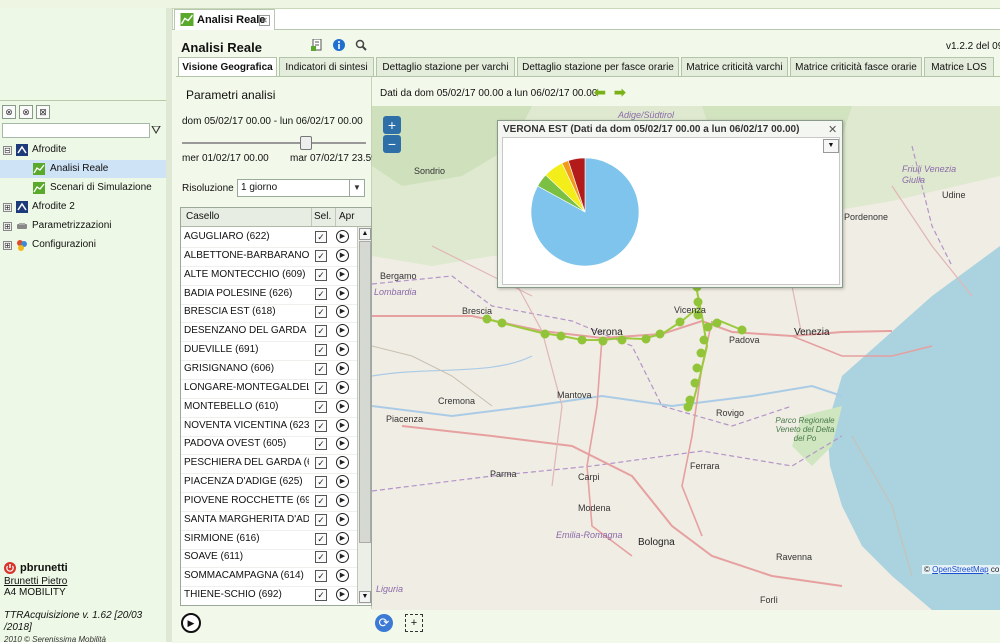 The width and height of the screenshot is (1000, 644). I want to click on power-icon, so click(10, 568).